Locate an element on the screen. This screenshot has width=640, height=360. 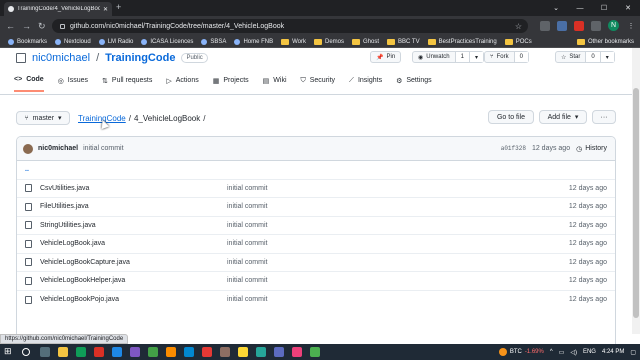
close-window-button: ✕ is located at coordinates (628, 8).